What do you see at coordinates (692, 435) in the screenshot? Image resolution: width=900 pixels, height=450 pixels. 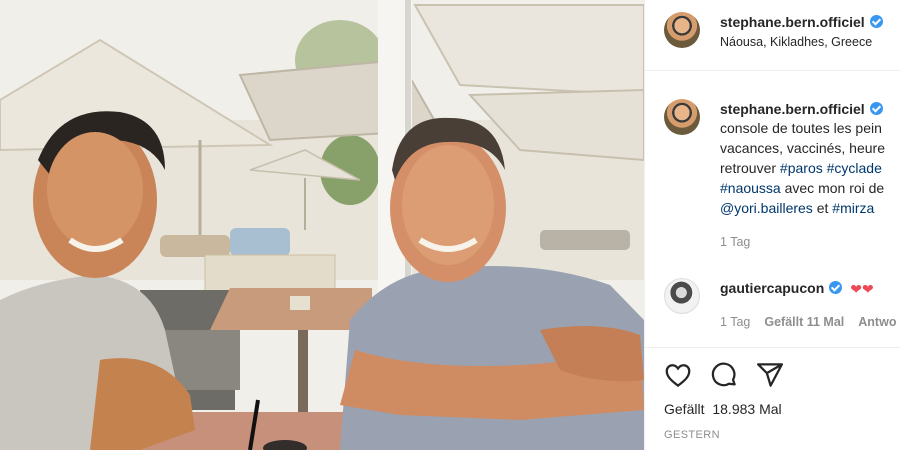 I see `post-date: GESTERN` at bounding box center [692, 435].